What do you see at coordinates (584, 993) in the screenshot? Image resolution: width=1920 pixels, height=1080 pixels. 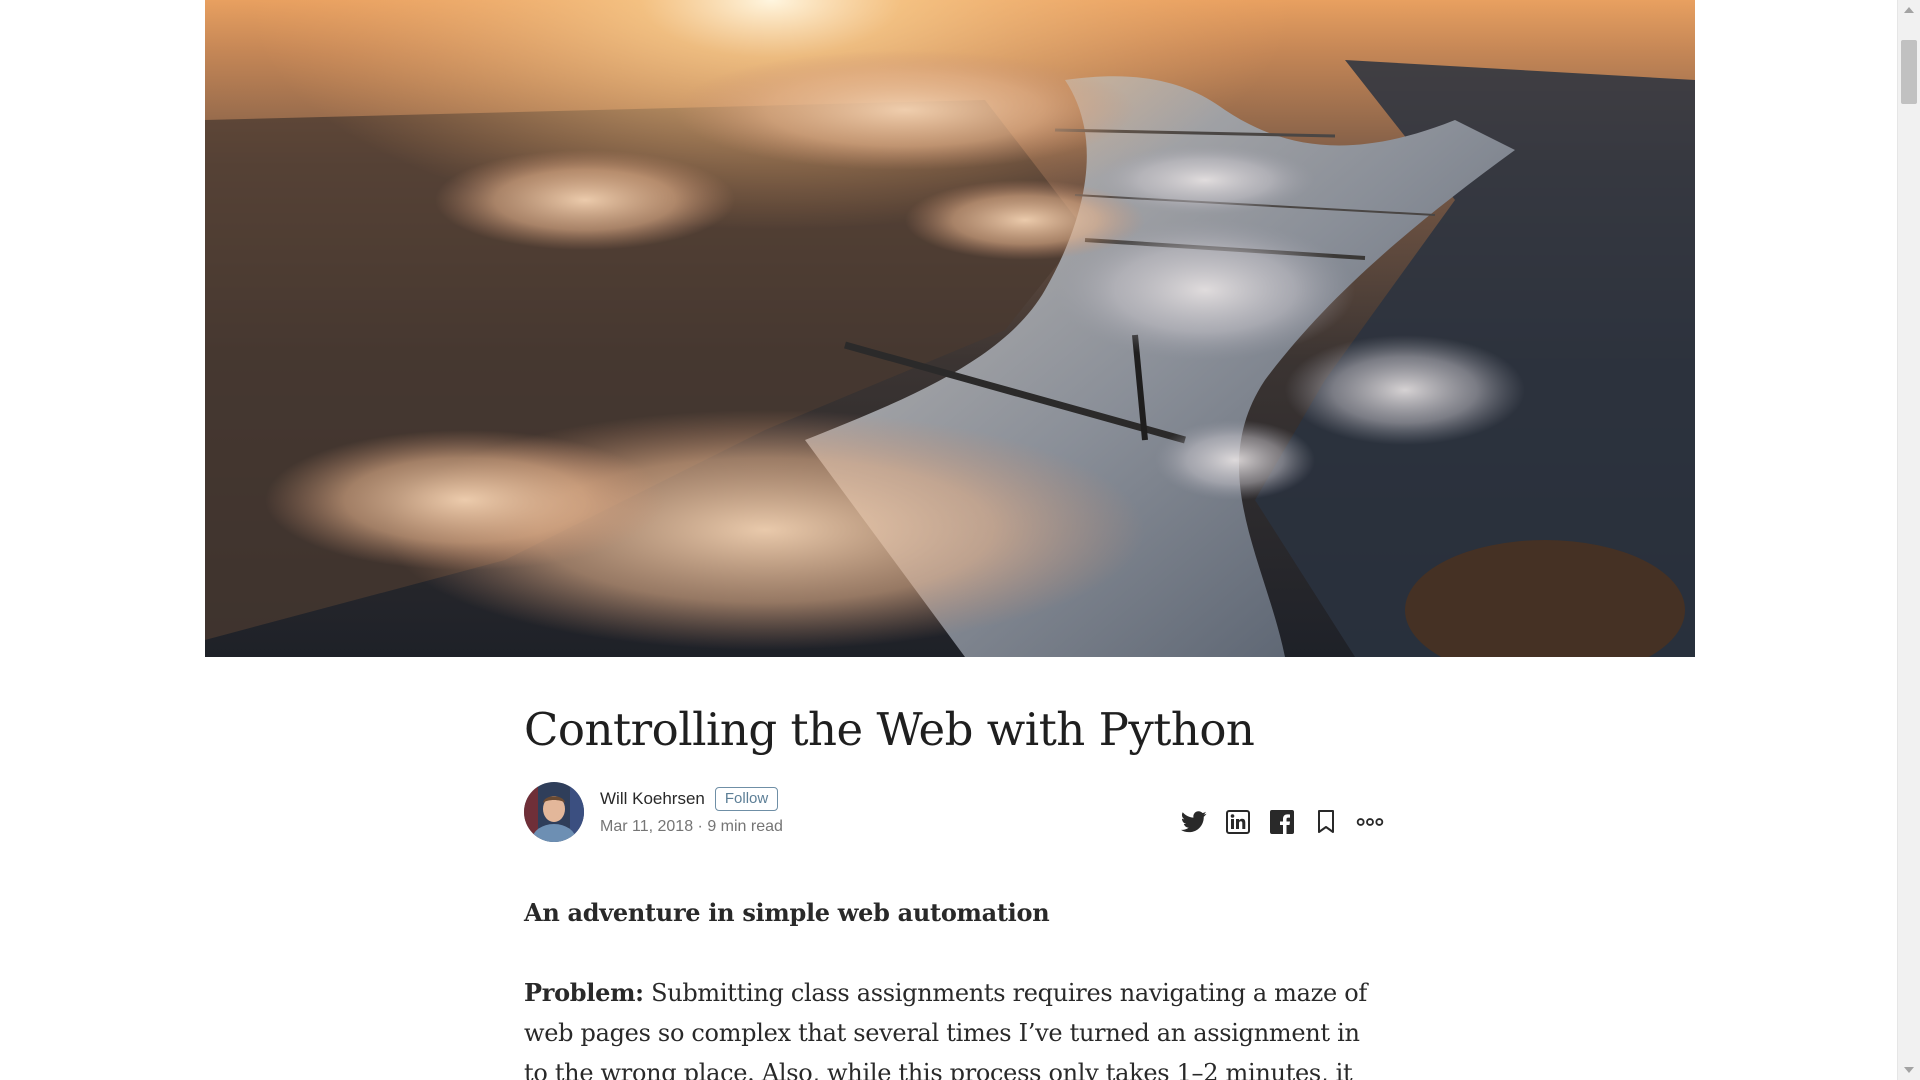 I see `problem-label: Problem:` at bounding box center [584, 993].